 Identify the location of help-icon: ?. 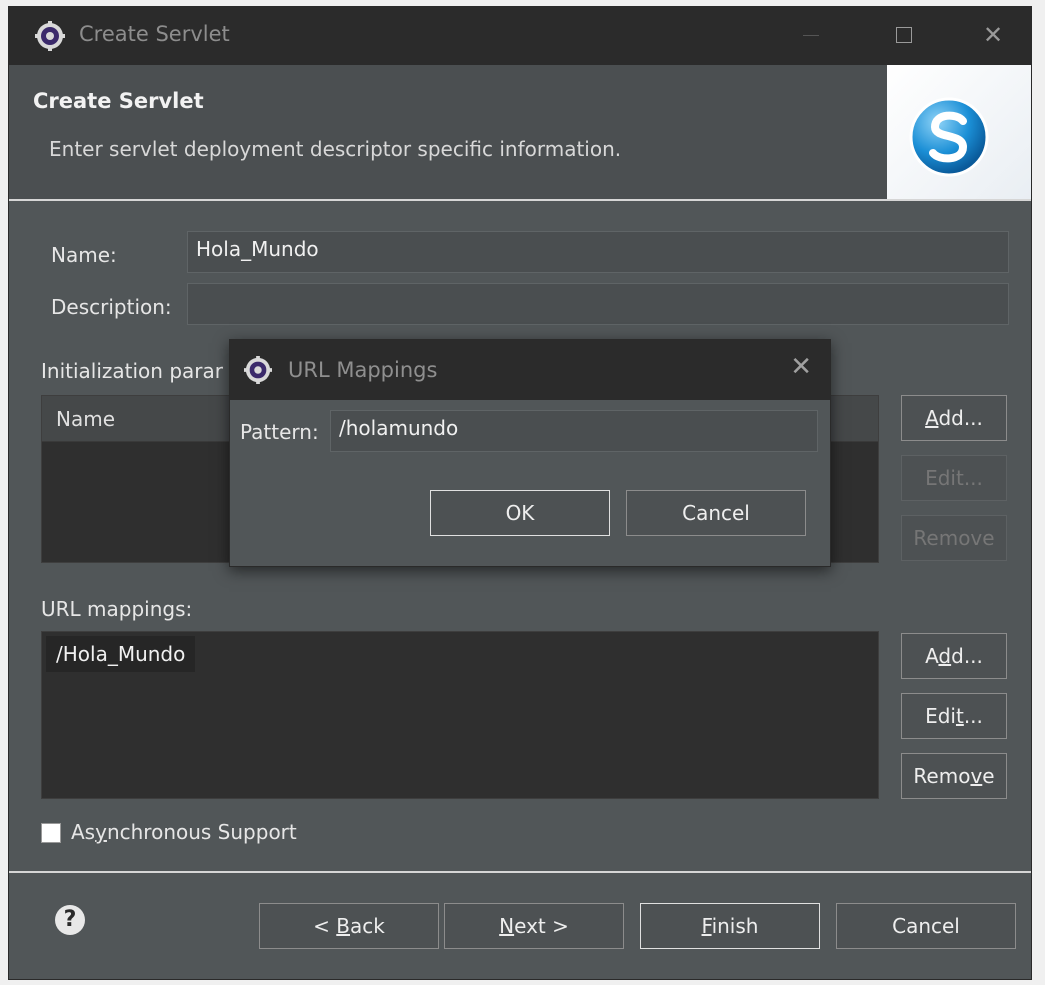
(70, 920).